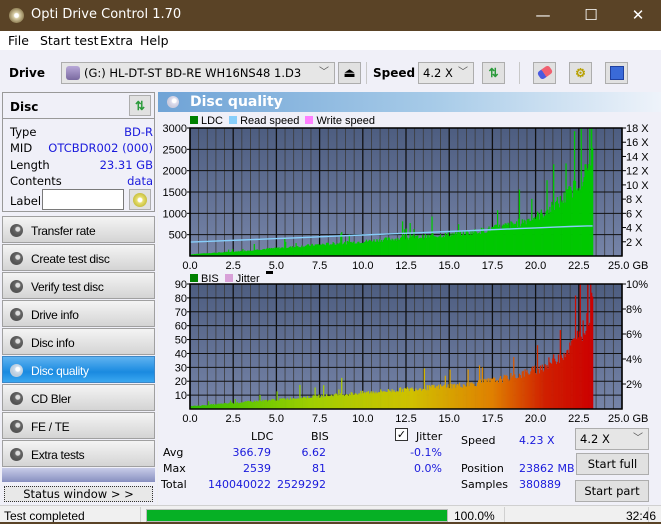 The width and height of the screenshot is (661, 524). What do you see at coordinates (78, 118) in the screenshot?
I see `divider` at bounding box center [78, 118].